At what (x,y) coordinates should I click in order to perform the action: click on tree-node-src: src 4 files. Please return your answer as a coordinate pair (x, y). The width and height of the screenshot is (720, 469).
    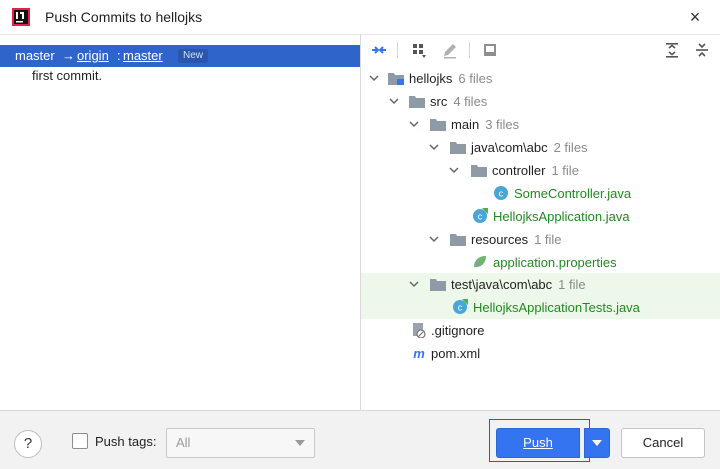
    Looking at the image, I should click on (540, 101).